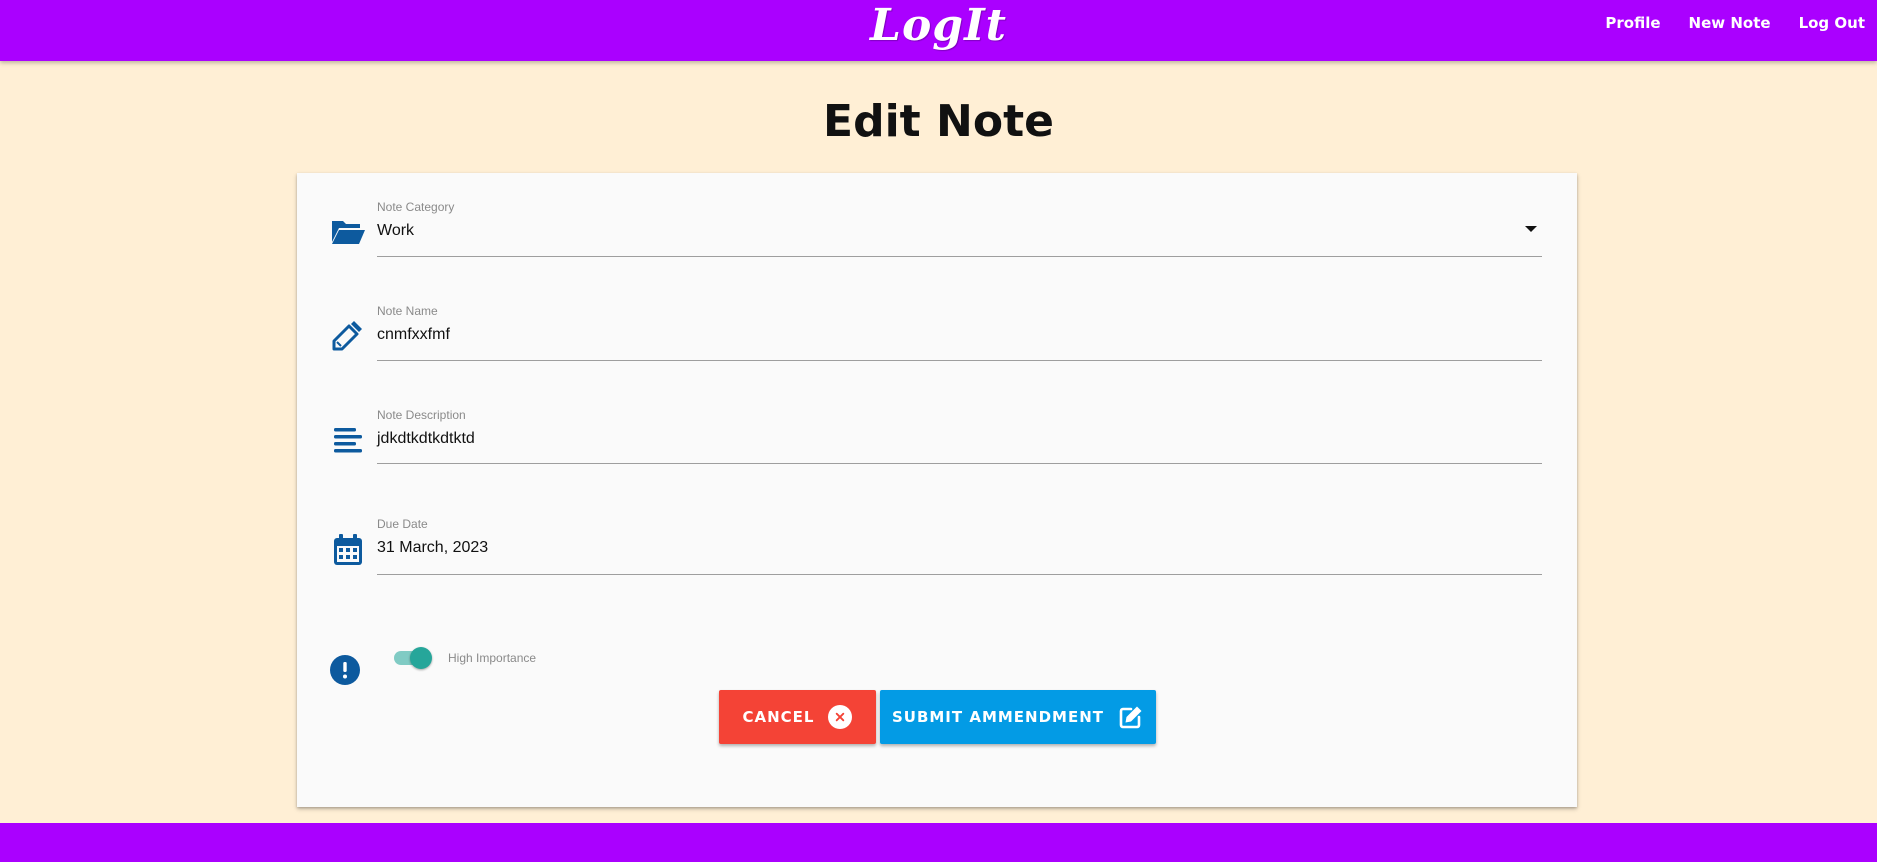  Describe the element at coordinates (959, 574) in the screenshot. I see `due-date-underline` at that location.